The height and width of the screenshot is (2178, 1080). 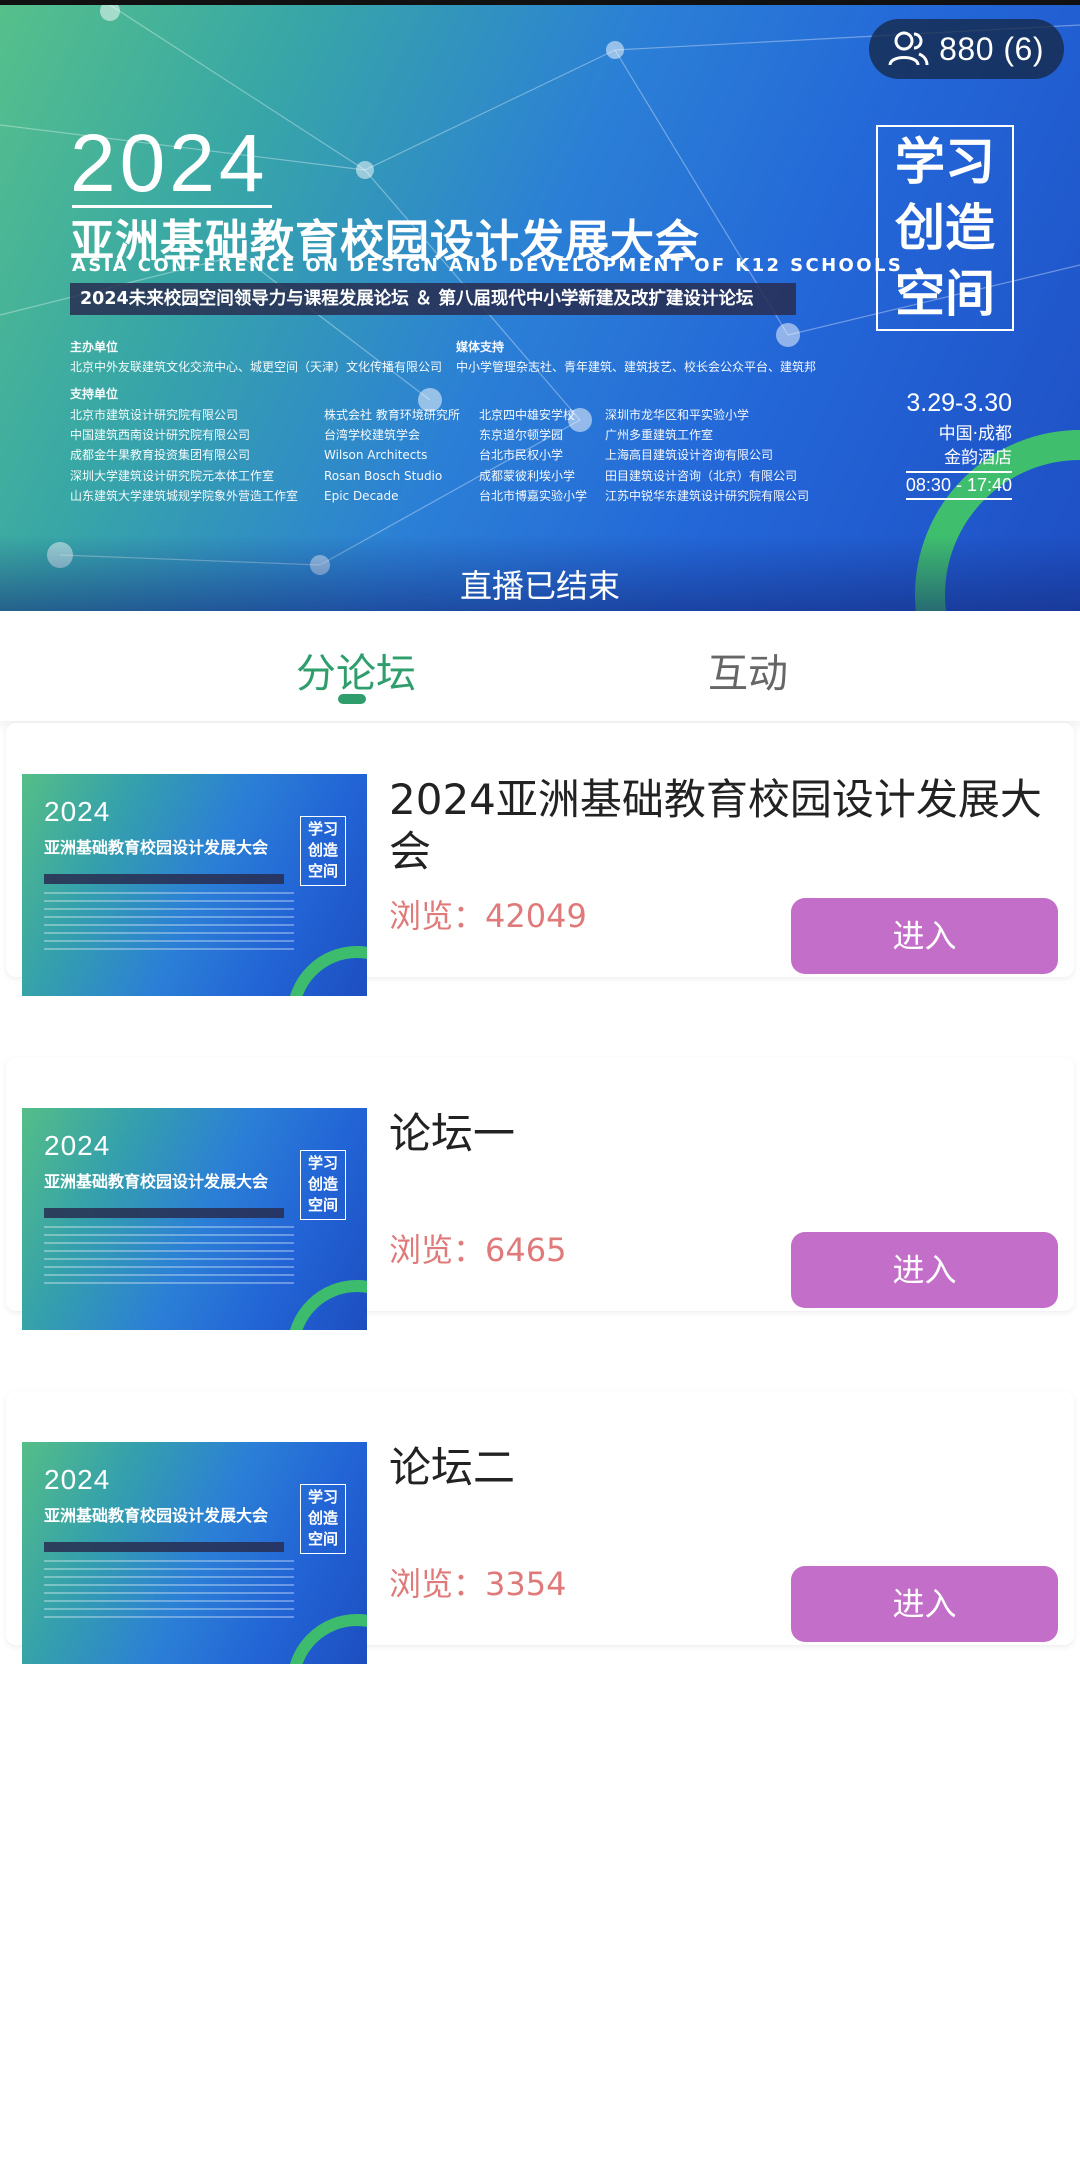 I want to click on viewer-count: 880 (6), so click(x=991, y=48).